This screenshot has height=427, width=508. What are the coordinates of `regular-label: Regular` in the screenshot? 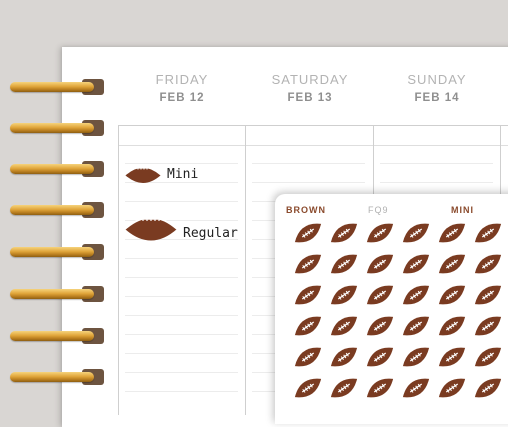 It's located at (210, 233).